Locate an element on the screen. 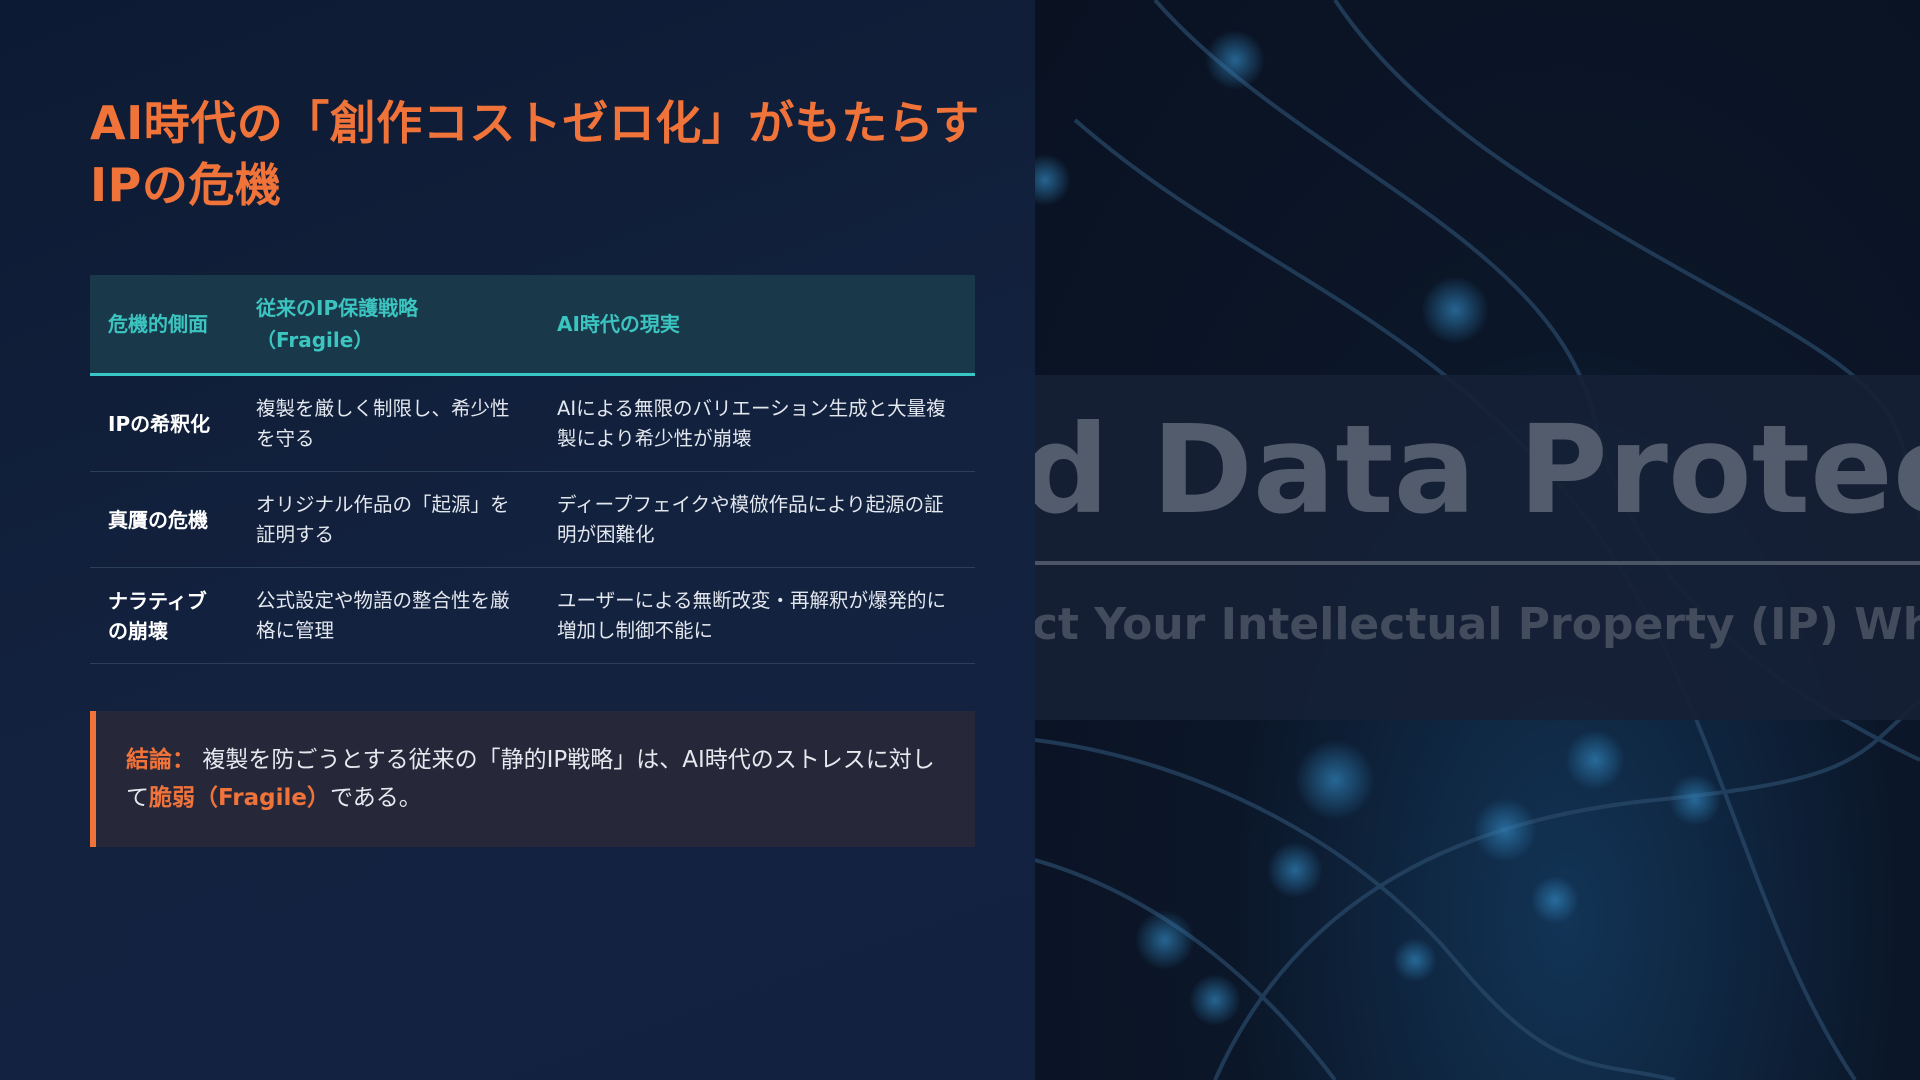 Image resolution: width=1920 pixels, height=1080 pixels. cell-reality: ユーザーによる無断改変・再解釈が爆発的に増加し制御不能に is located at coordinates (757, 615).